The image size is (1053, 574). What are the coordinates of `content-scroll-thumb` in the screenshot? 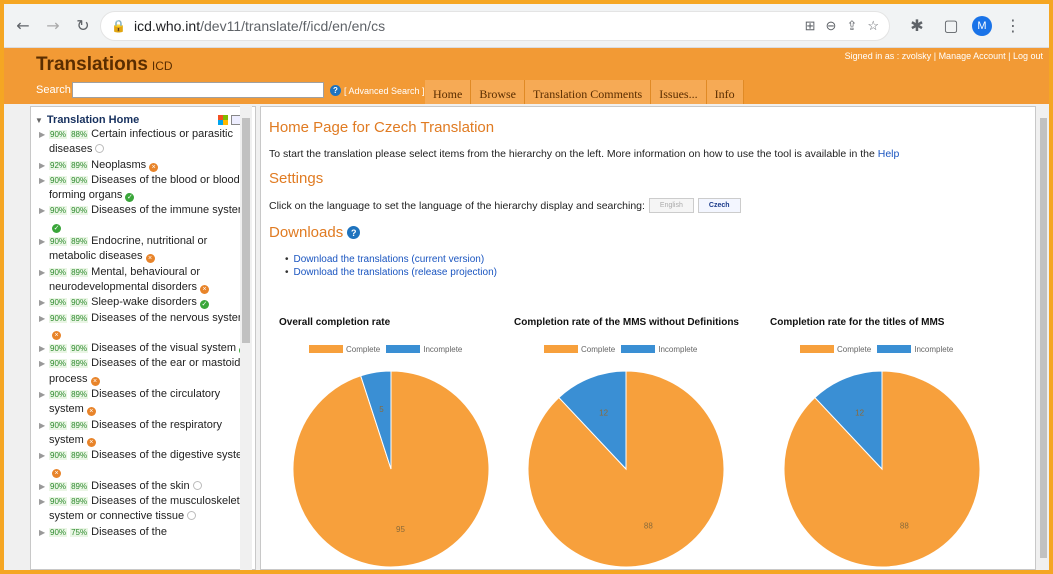 It's located at (1043, 338).